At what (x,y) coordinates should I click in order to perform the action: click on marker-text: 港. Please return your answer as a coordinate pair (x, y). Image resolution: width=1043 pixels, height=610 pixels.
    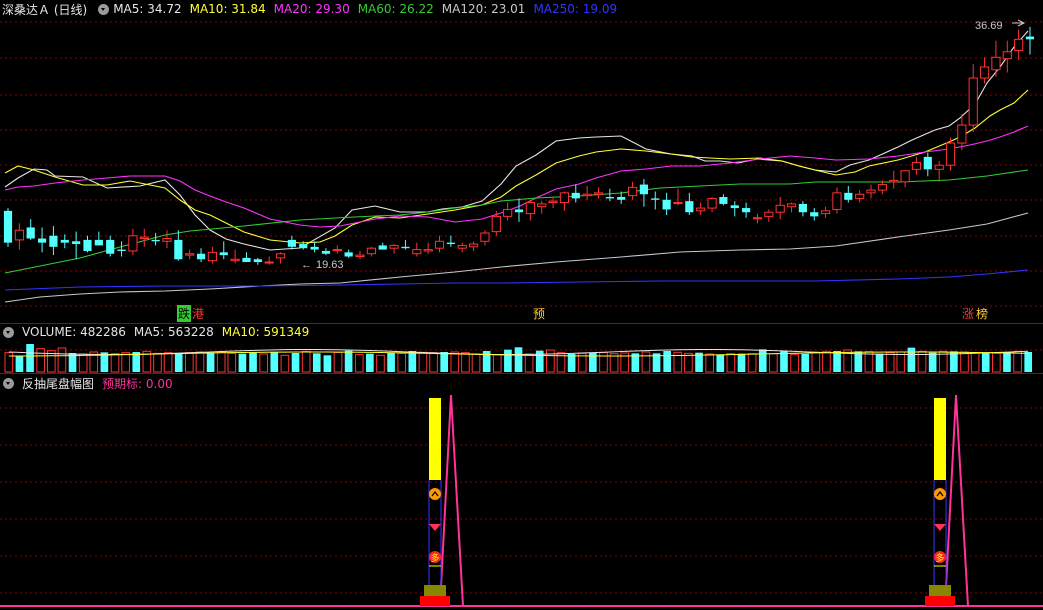
    Looking at the image, I should click on (198, 314).